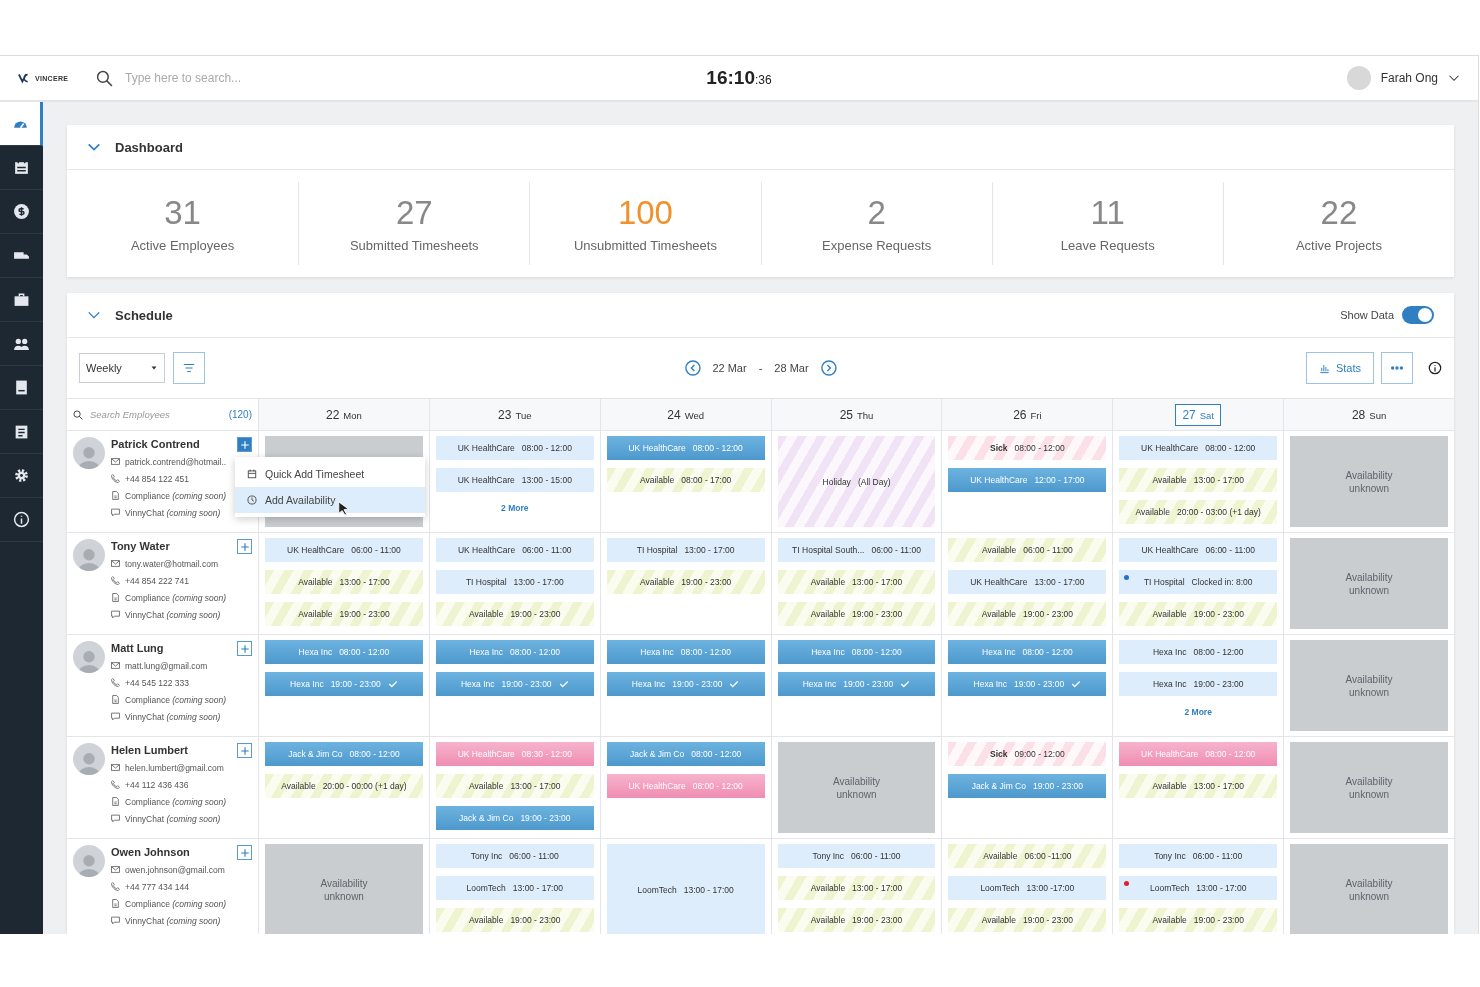  Describe the element at coordinates (344, 786) in the screenshot. I see `availability-block: Available 20:00 - 00:00 (+1 day)` at that location.